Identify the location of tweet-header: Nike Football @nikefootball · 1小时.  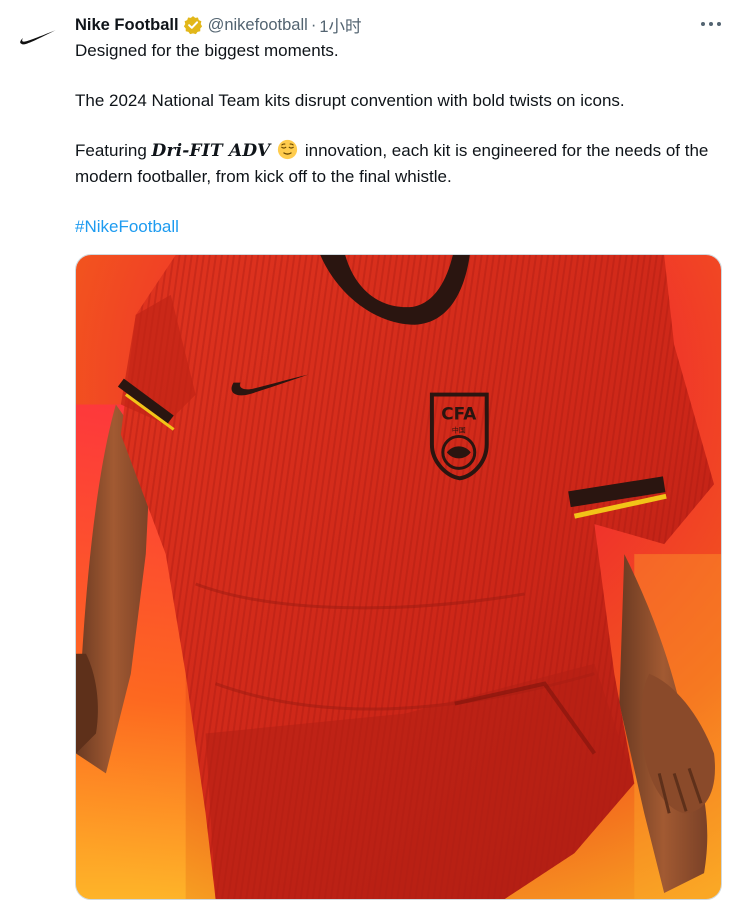
(218, 25).